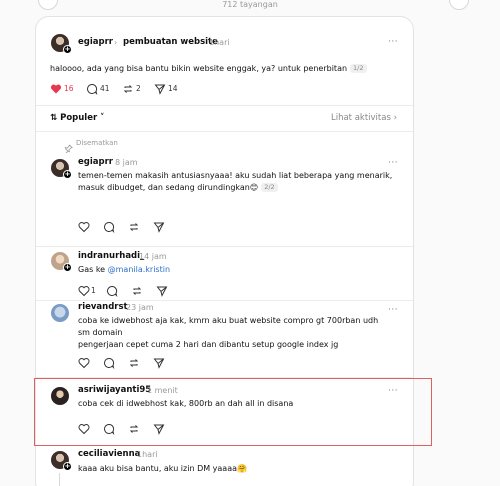 This screenshot has height=486, width=500. I want to click on heart-filled-icon, so click(56, 89).